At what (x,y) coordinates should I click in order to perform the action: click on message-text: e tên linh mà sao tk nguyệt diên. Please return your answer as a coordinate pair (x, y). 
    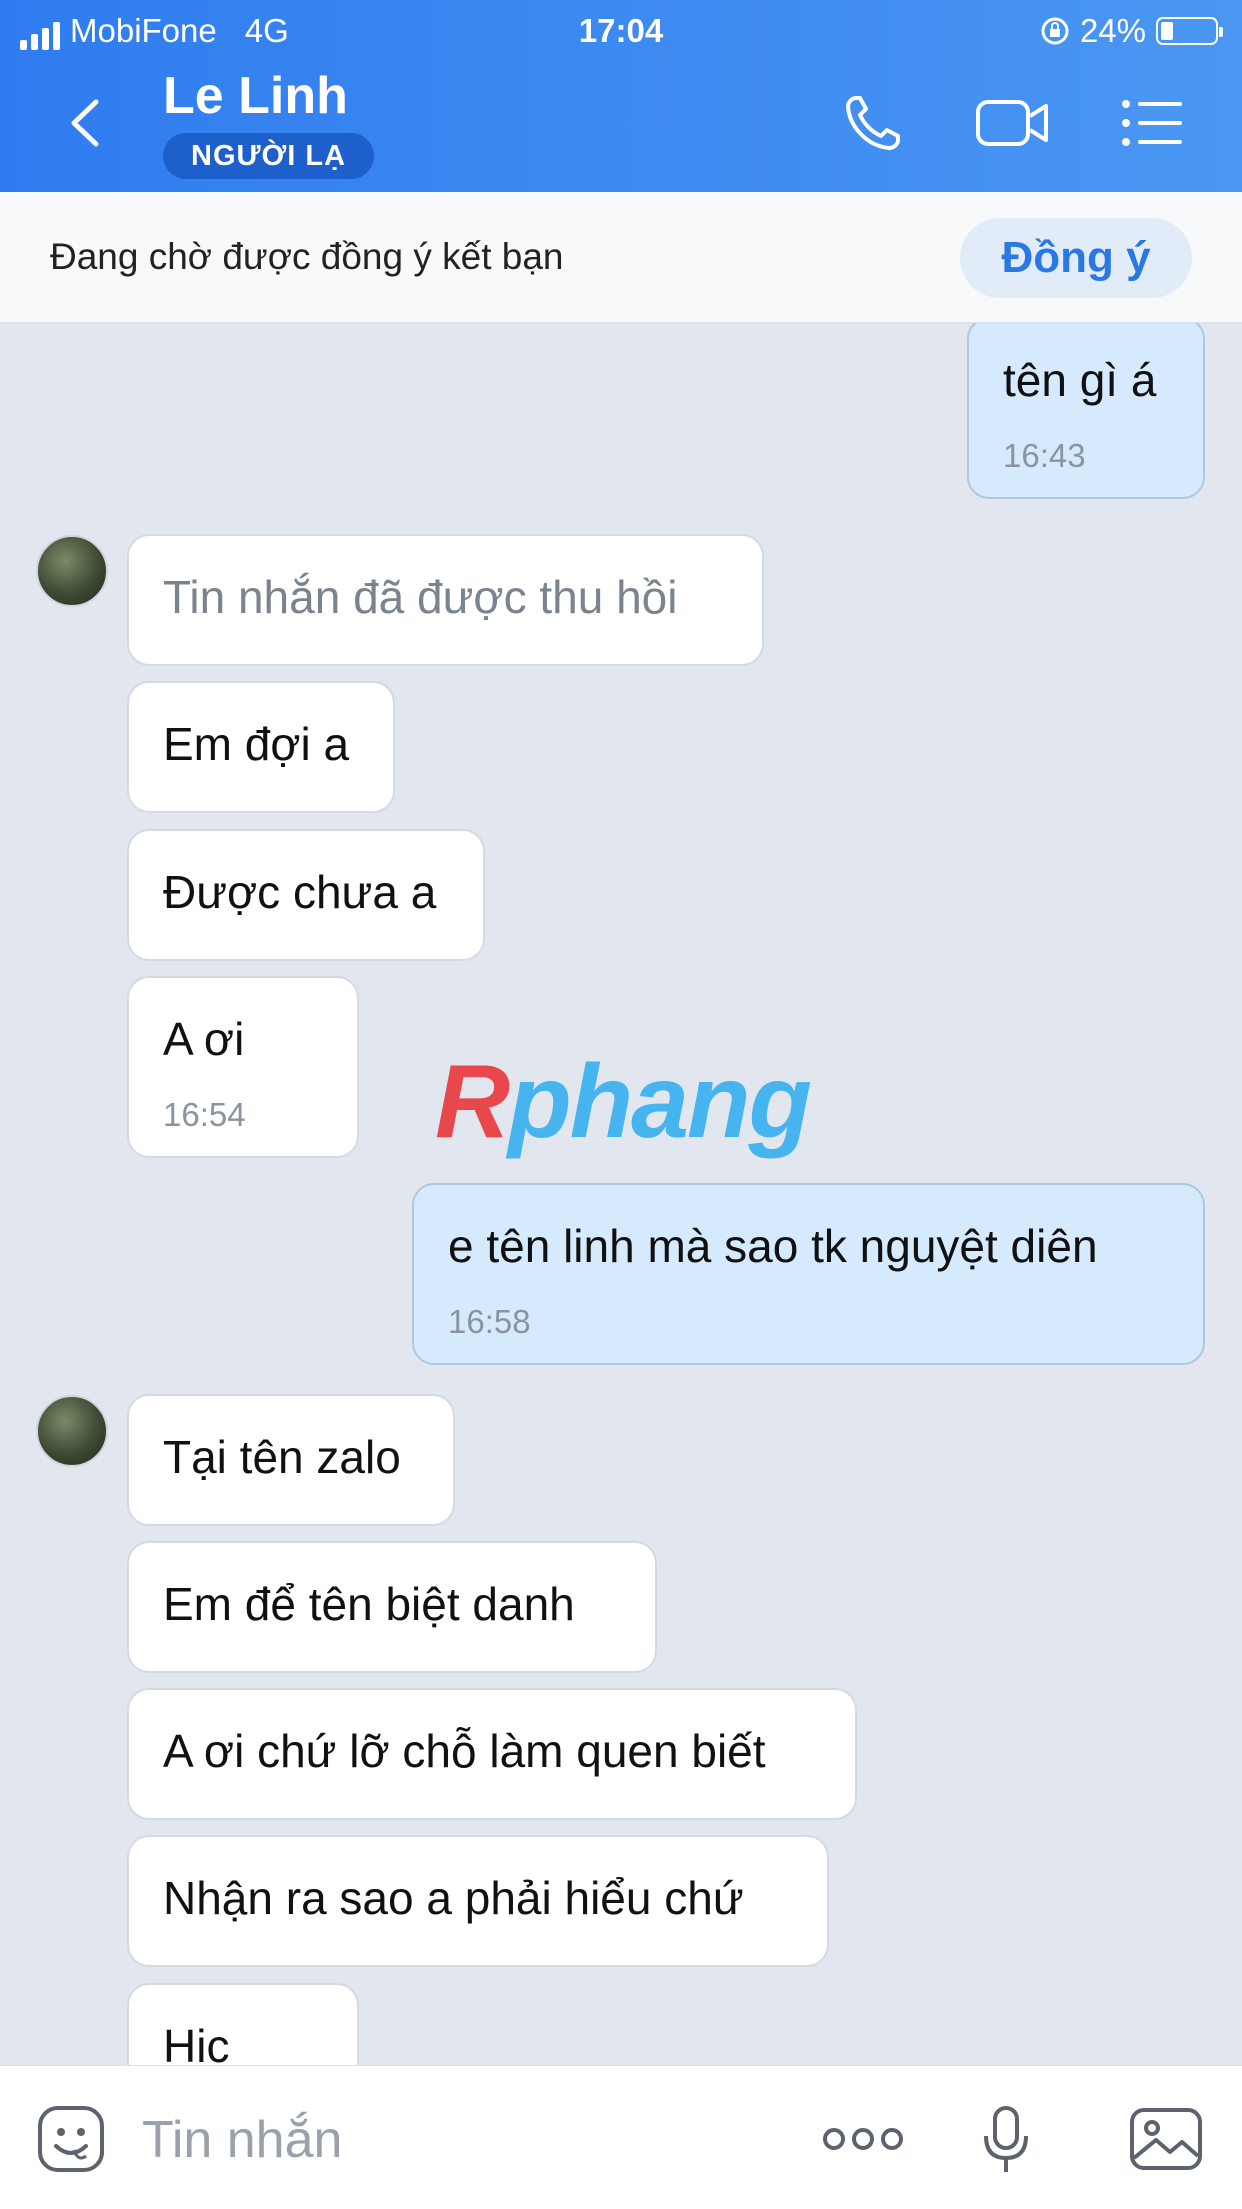
    Looking at the image, I should click on (773, 1246).